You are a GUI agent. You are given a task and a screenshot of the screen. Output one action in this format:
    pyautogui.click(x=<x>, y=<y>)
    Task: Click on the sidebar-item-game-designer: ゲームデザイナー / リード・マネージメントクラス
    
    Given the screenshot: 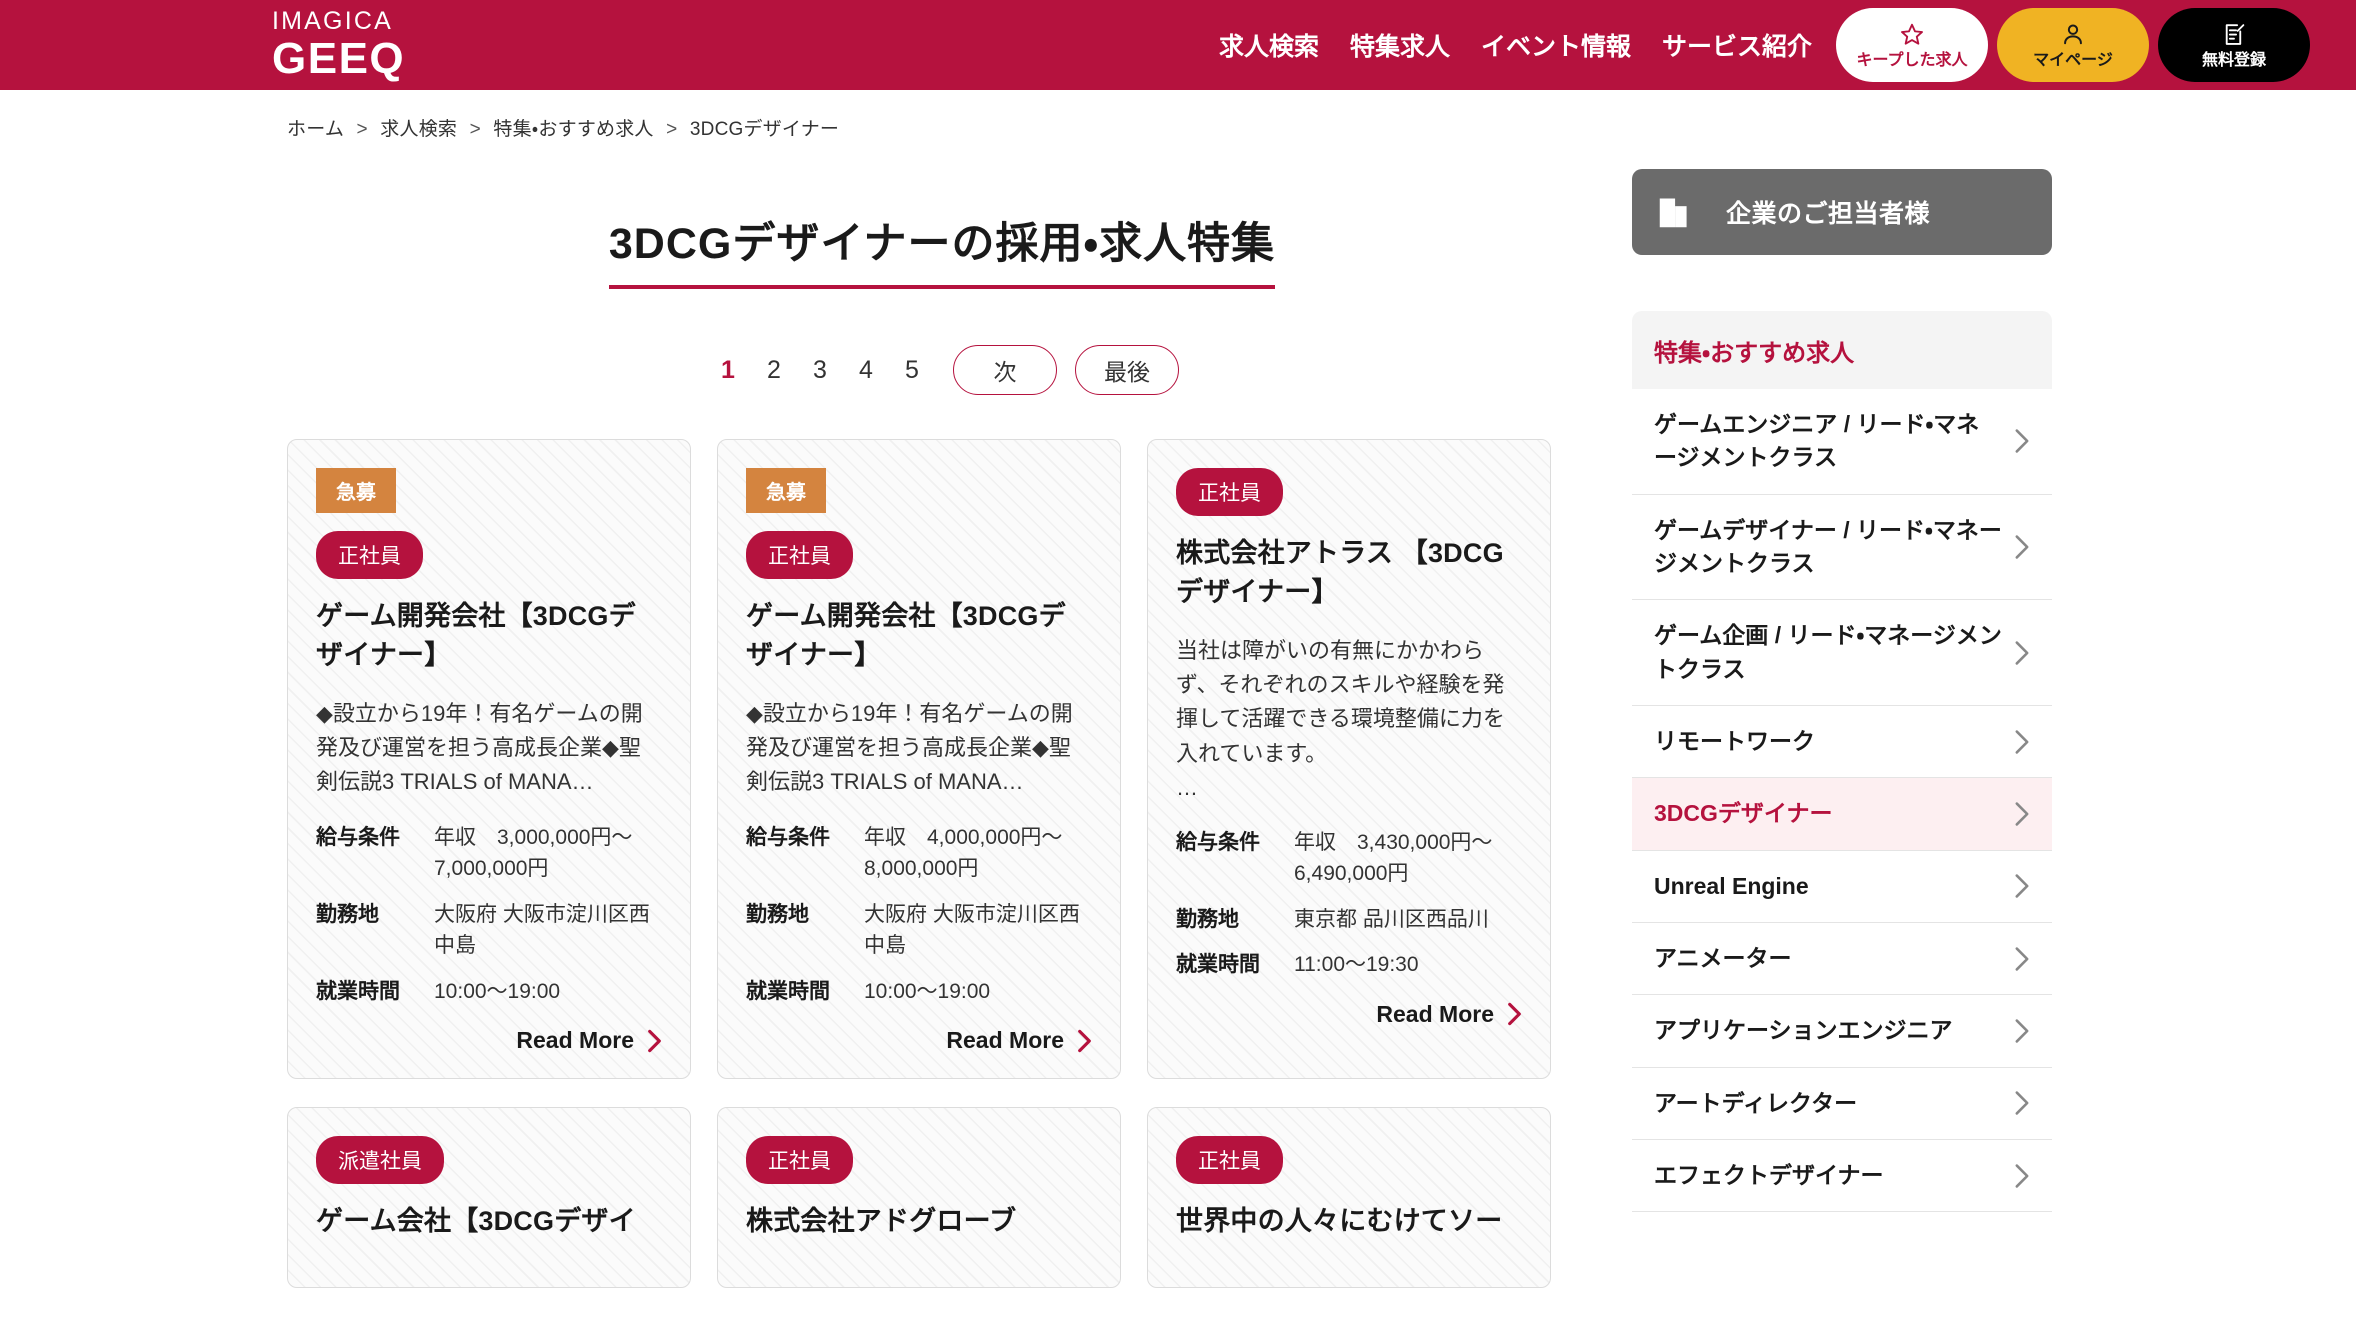 What is the action you would take?
    pyautogui.click(x=1842, y=547)
    